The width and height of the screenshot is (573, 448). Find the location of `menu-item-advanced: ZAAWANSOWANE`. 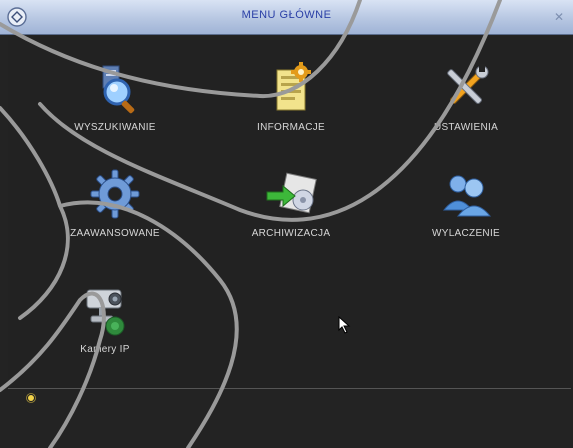

menu-item-advanced: ZAAWANSOWANE is located at coordinates (115, 202).